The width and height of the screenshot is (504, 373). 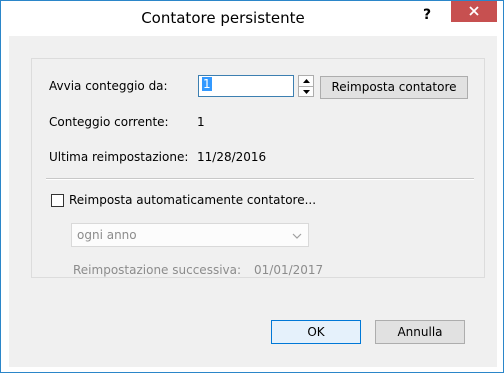 What do you see at coordinates (420, 332) in the screenshot?
I see `cancel-button: Annulla` at bounding box center [420, 332].